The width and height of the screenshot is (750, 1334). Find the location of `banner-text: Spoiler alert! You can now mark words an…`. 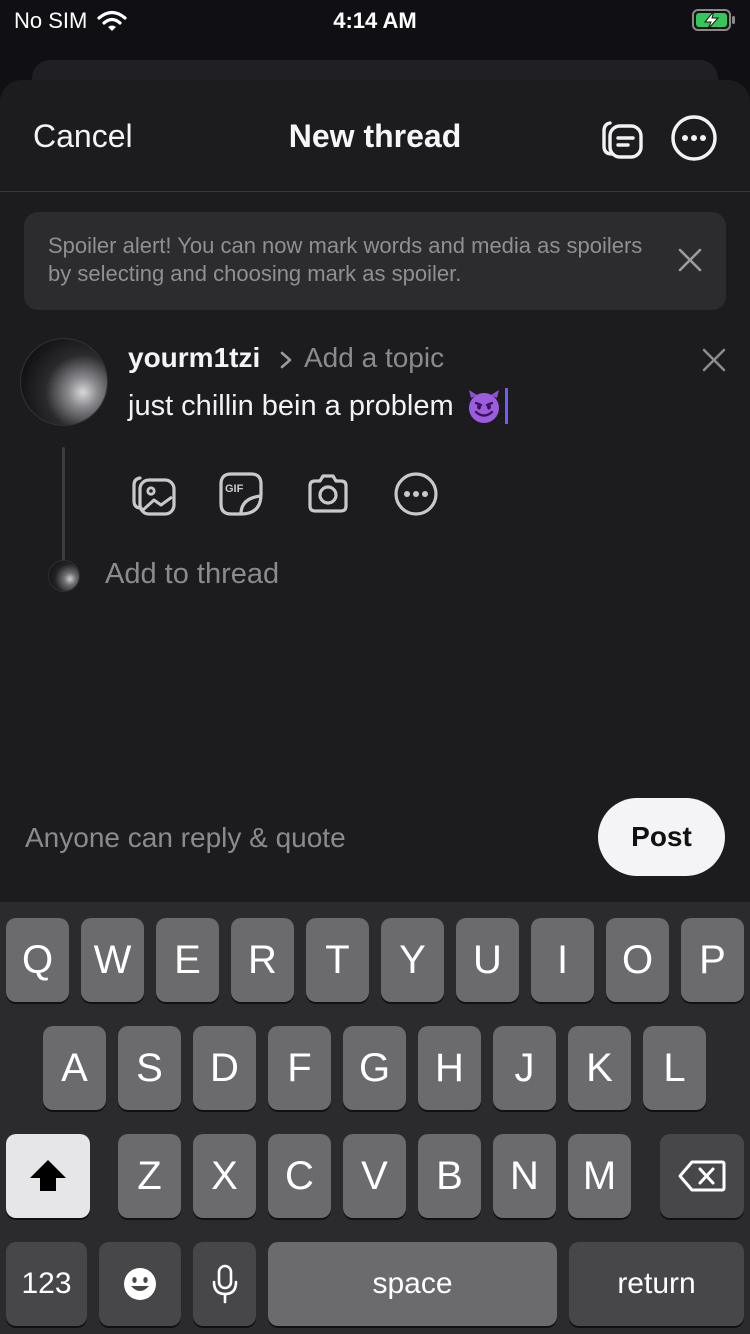

banner-text: Spoiler alert! You can now mark words an… is located at coordinates (345, 259).